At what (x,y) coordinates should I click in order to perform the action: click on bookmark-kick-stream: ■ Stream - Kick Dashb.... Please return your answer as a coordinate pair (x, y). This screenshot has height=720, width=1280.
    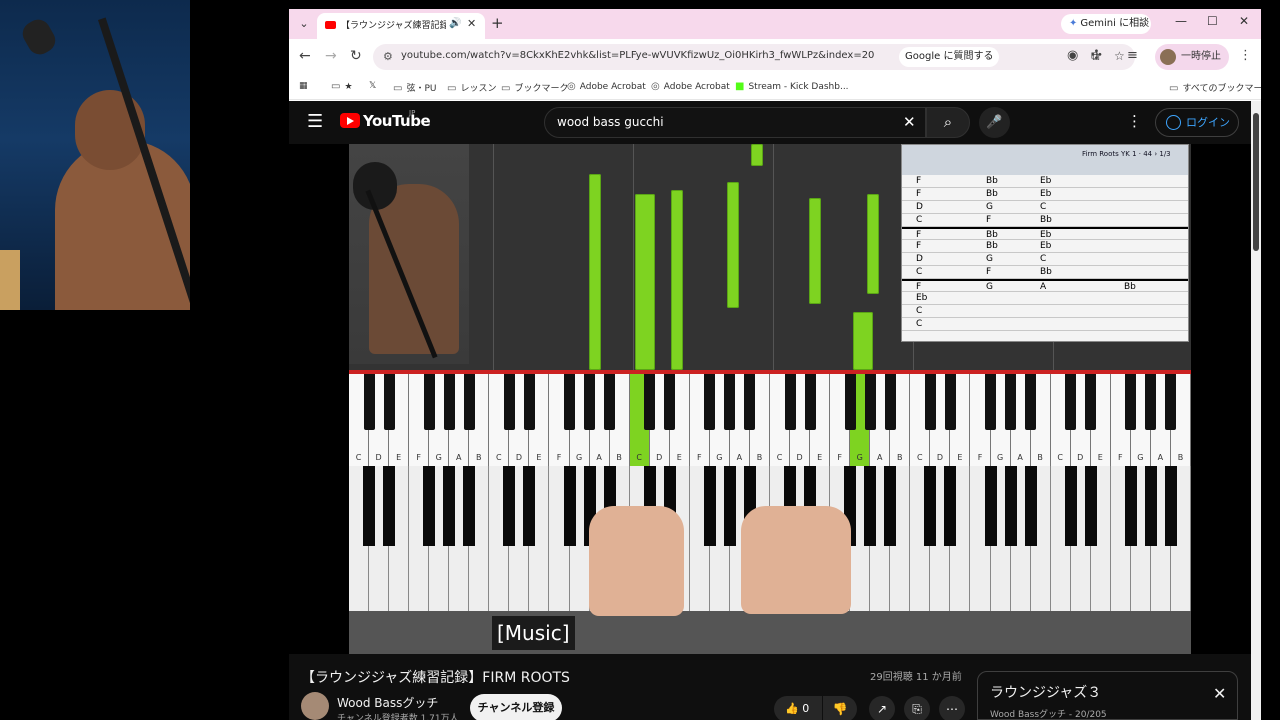
    Looking at the image, I should click on (792, 86).